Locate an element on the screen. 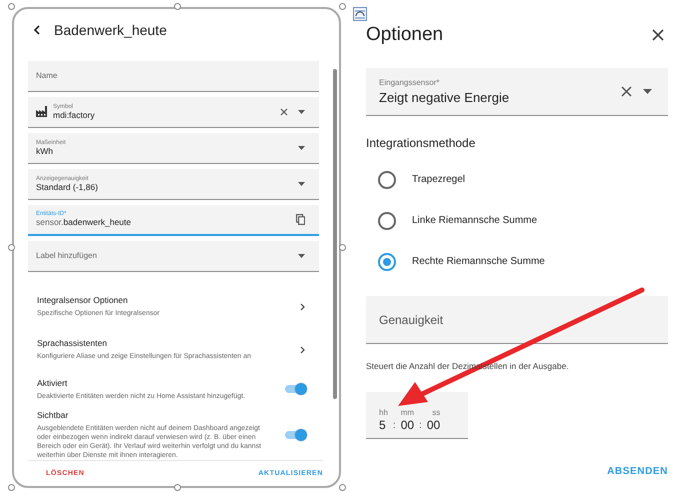 This screenshot has width=690, height=491. field-value: kWh is located at coordinates (45, 151).